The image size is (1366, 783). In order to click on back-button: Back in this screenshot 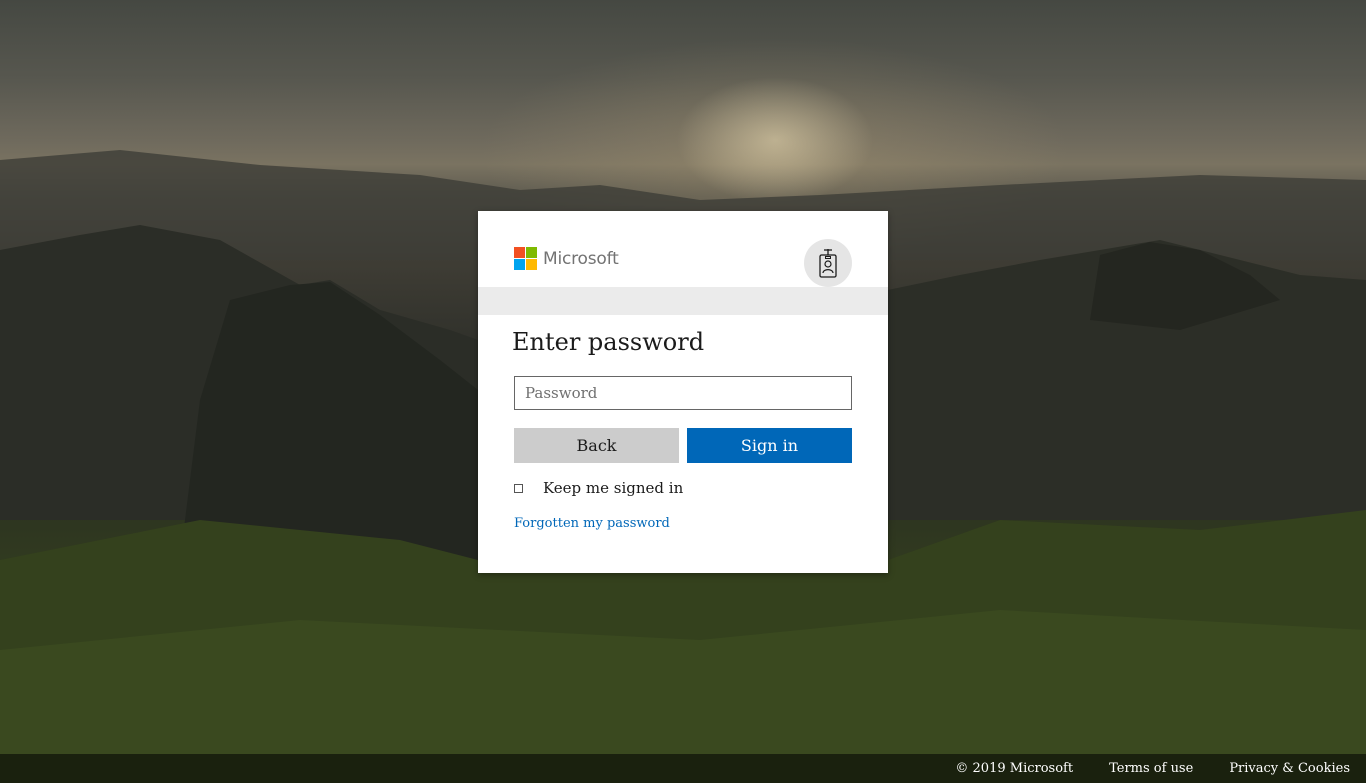, I will do `click(596, 445)`.